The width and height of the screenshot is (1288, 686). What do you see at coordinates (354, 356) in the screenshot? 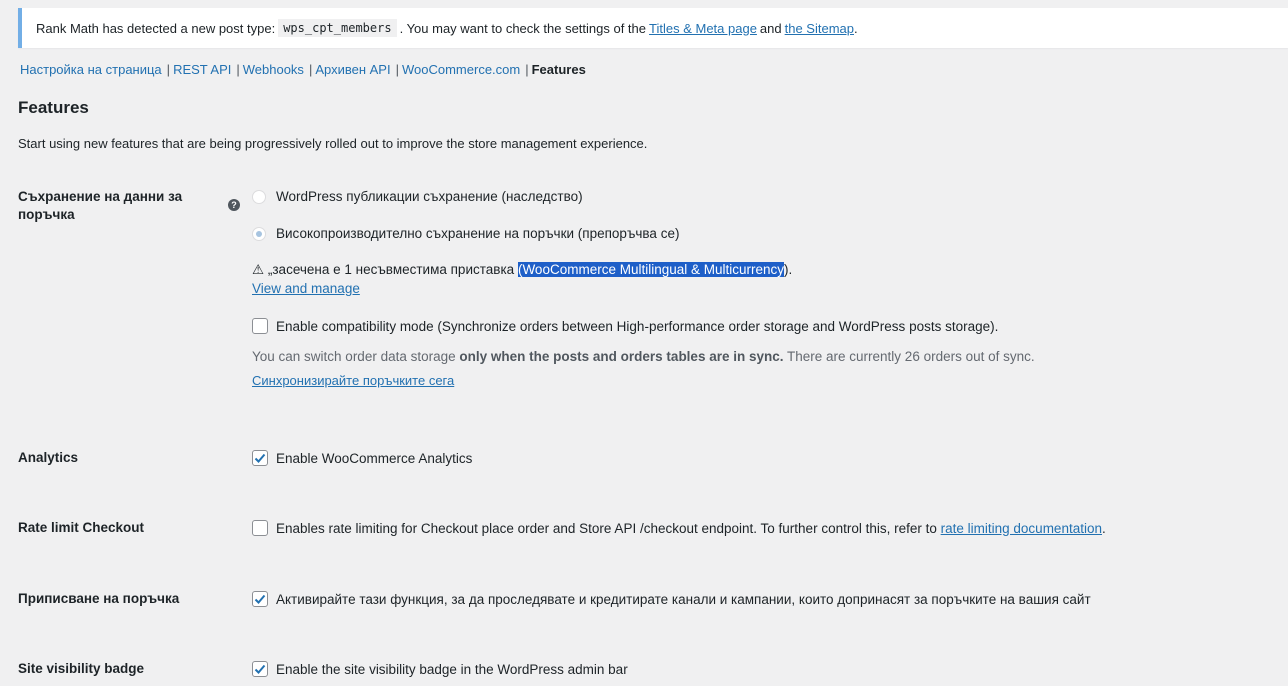
I see `sync-note-before: You can switch order data storage` at bounding box center [354, 356].